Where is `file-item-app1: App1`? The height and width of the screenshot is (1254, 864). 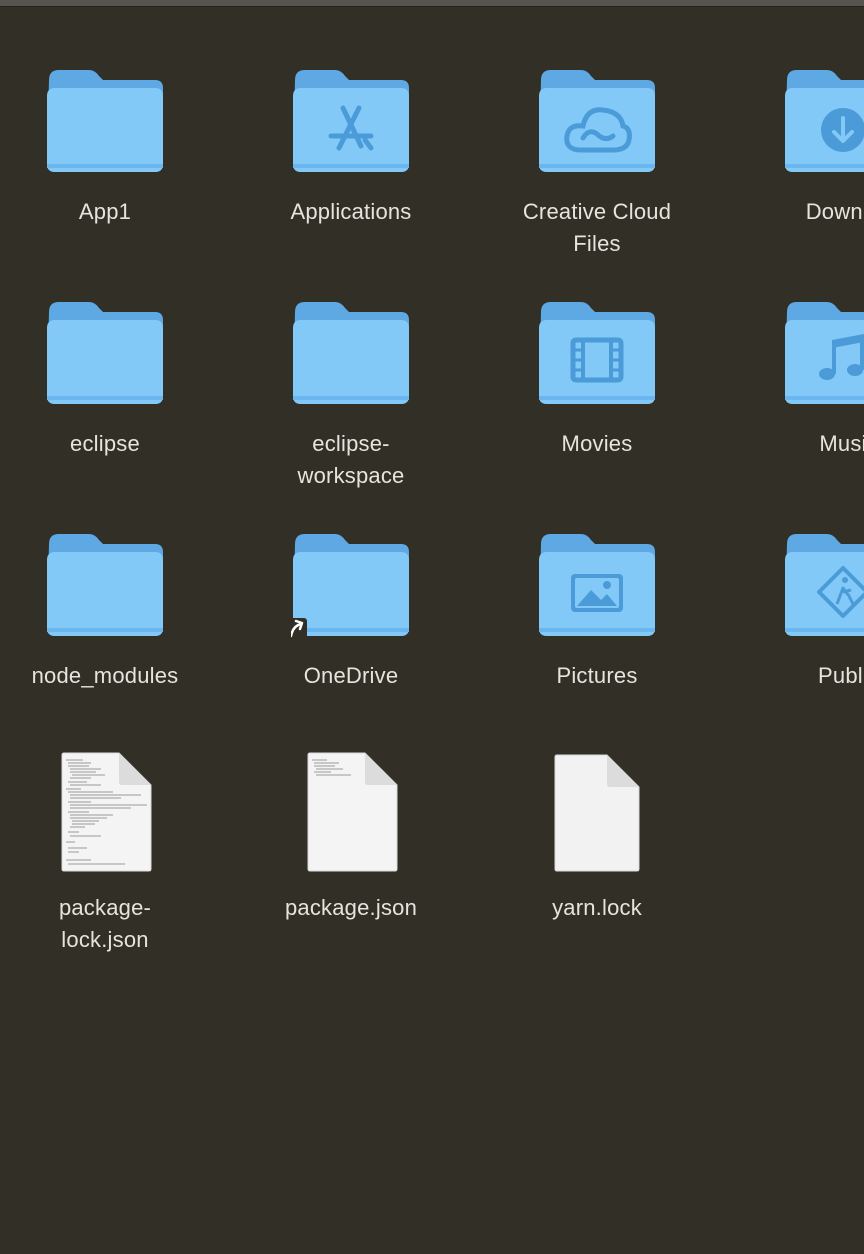 file-item-app1: App1 is located at coordinates (105, 160).